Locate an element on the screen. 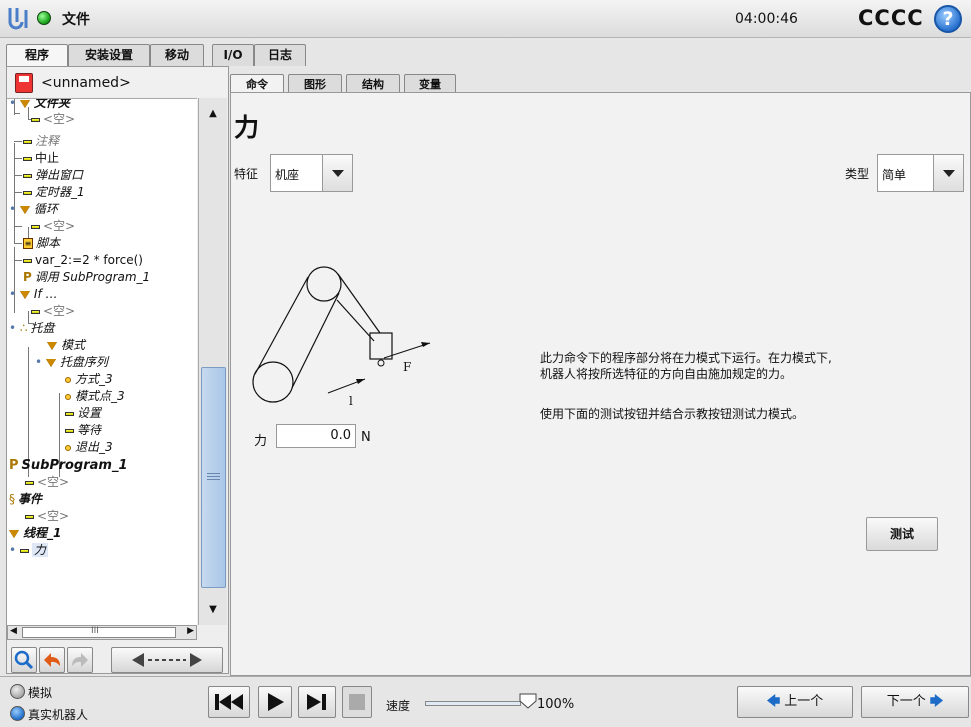 The height and width of the screenshot is (727, 971). tree-item-wait: 等待 is located at coordinates (83, 430).